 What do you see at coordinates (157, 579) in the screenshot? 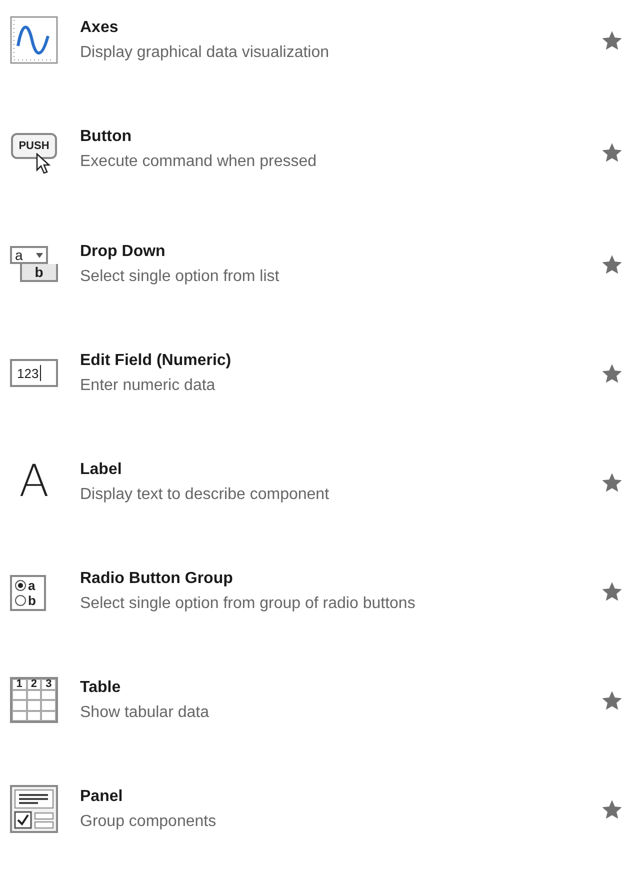
I see `component-title: Radio Button Group` at bounding box center [157, 579].